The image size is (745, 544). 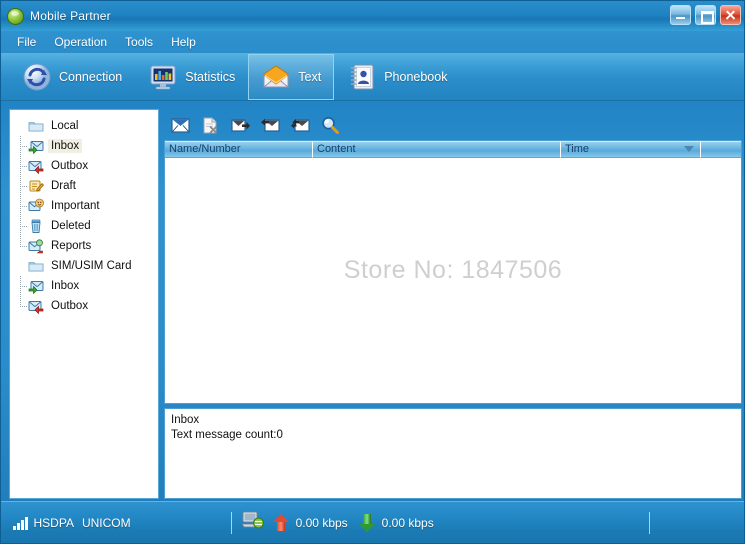 What do you see at coordinates (163, 77) in the screenshot?
I see `bar-chart-monitor-icon` at bounding box center [163, 77].